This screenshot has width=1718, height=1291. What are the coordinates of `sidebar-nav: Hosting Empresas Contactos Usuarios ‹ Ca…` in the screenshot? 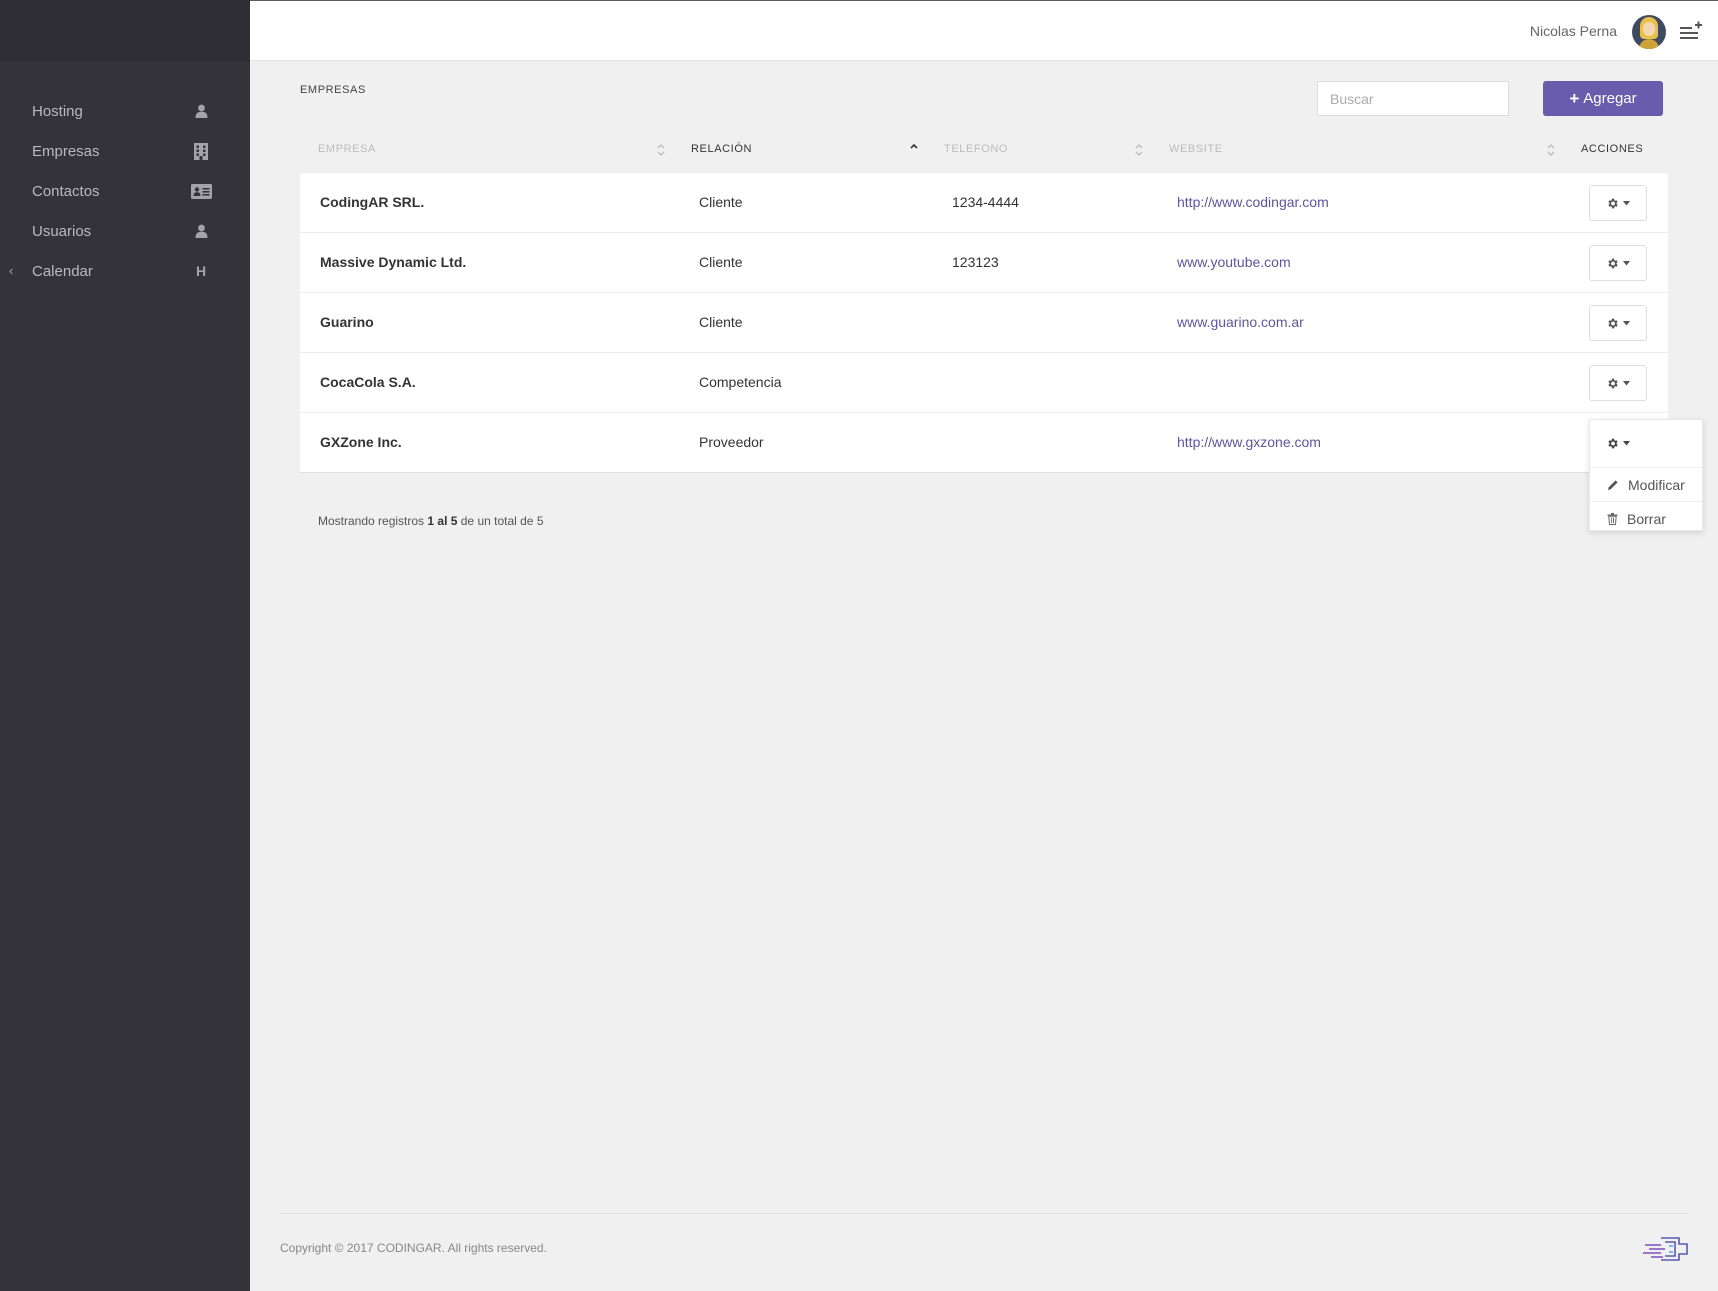 It's located at (125, 191).